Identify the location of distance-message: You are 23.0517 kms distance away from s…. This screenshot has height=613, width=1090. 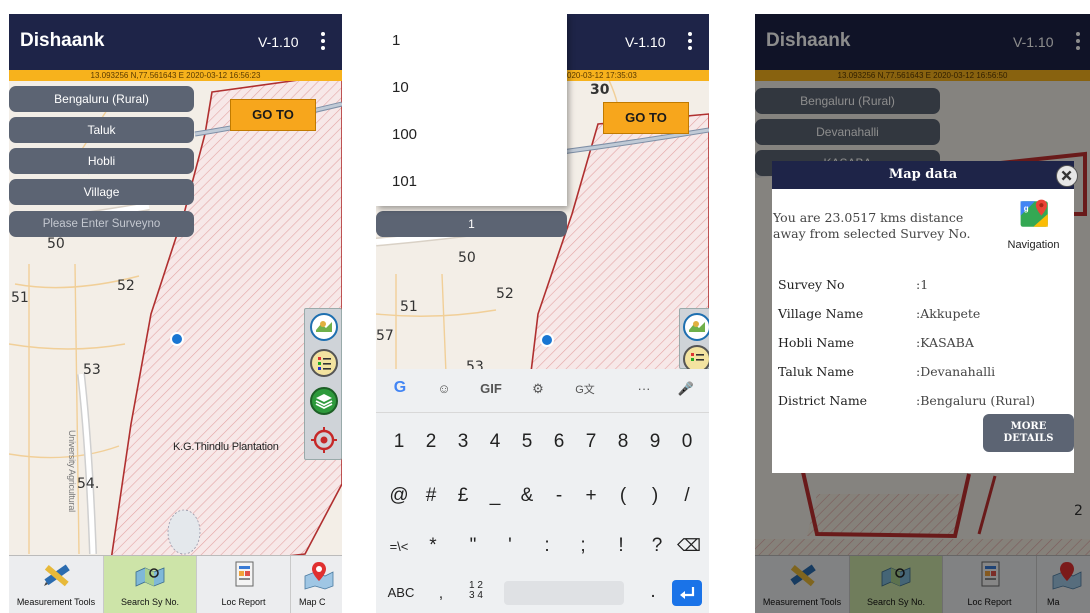
(872, 225).